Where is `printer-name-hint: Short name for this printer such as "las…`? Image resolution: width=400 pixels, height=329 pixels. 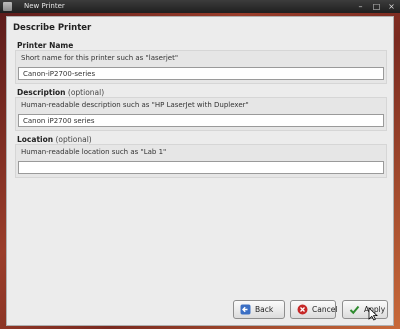 printer-name-hint: Short name for this printer such as "las… is located at coordinates (100, 58).